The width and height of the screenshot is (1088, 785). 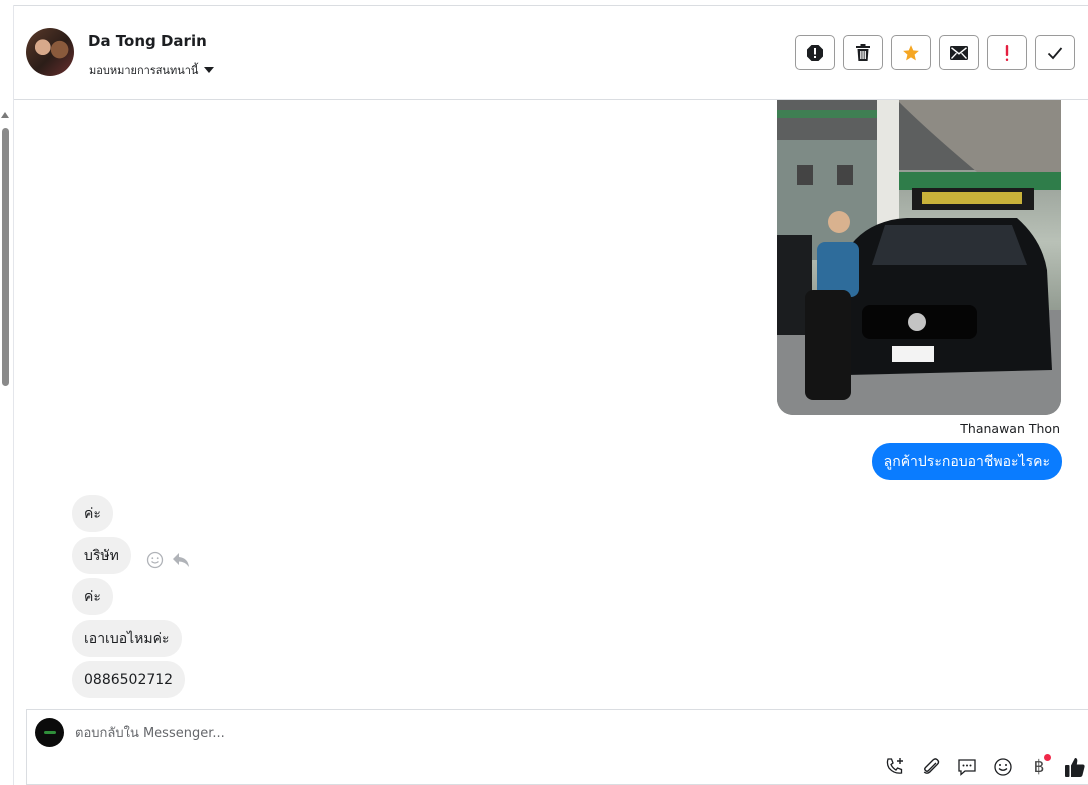 What do you see at coordinates (1010, 428) in the screenshot?
I see `outgoing-sender-name: Thanawan Thon` at bounding box center [1010, 428].